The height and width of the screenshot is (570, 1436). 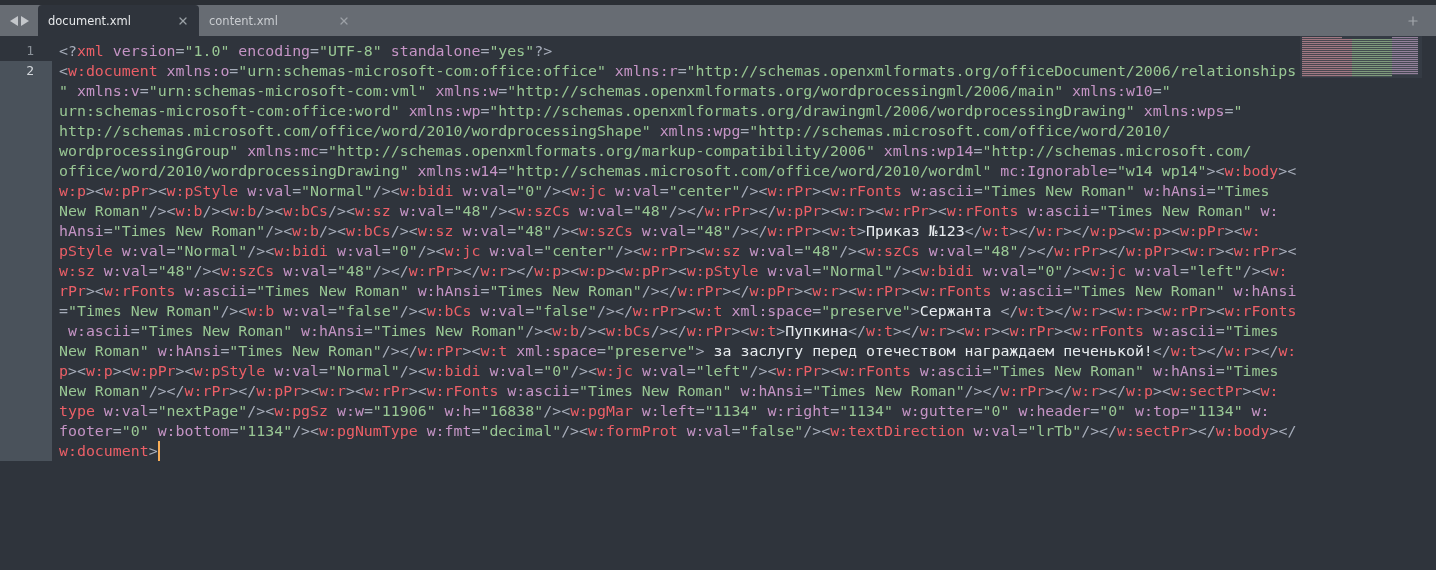 What do you see at coordinates (678, 171) in the screenshot?
I see `code-line: office/word/2010/wordprocessingDrawing" xmlns:w14="http://schemas.microsoft.com/office/word/2010/wordml" mc:Ignorable="w14 wp14"><w:body><` at bounding box center [678, 171].